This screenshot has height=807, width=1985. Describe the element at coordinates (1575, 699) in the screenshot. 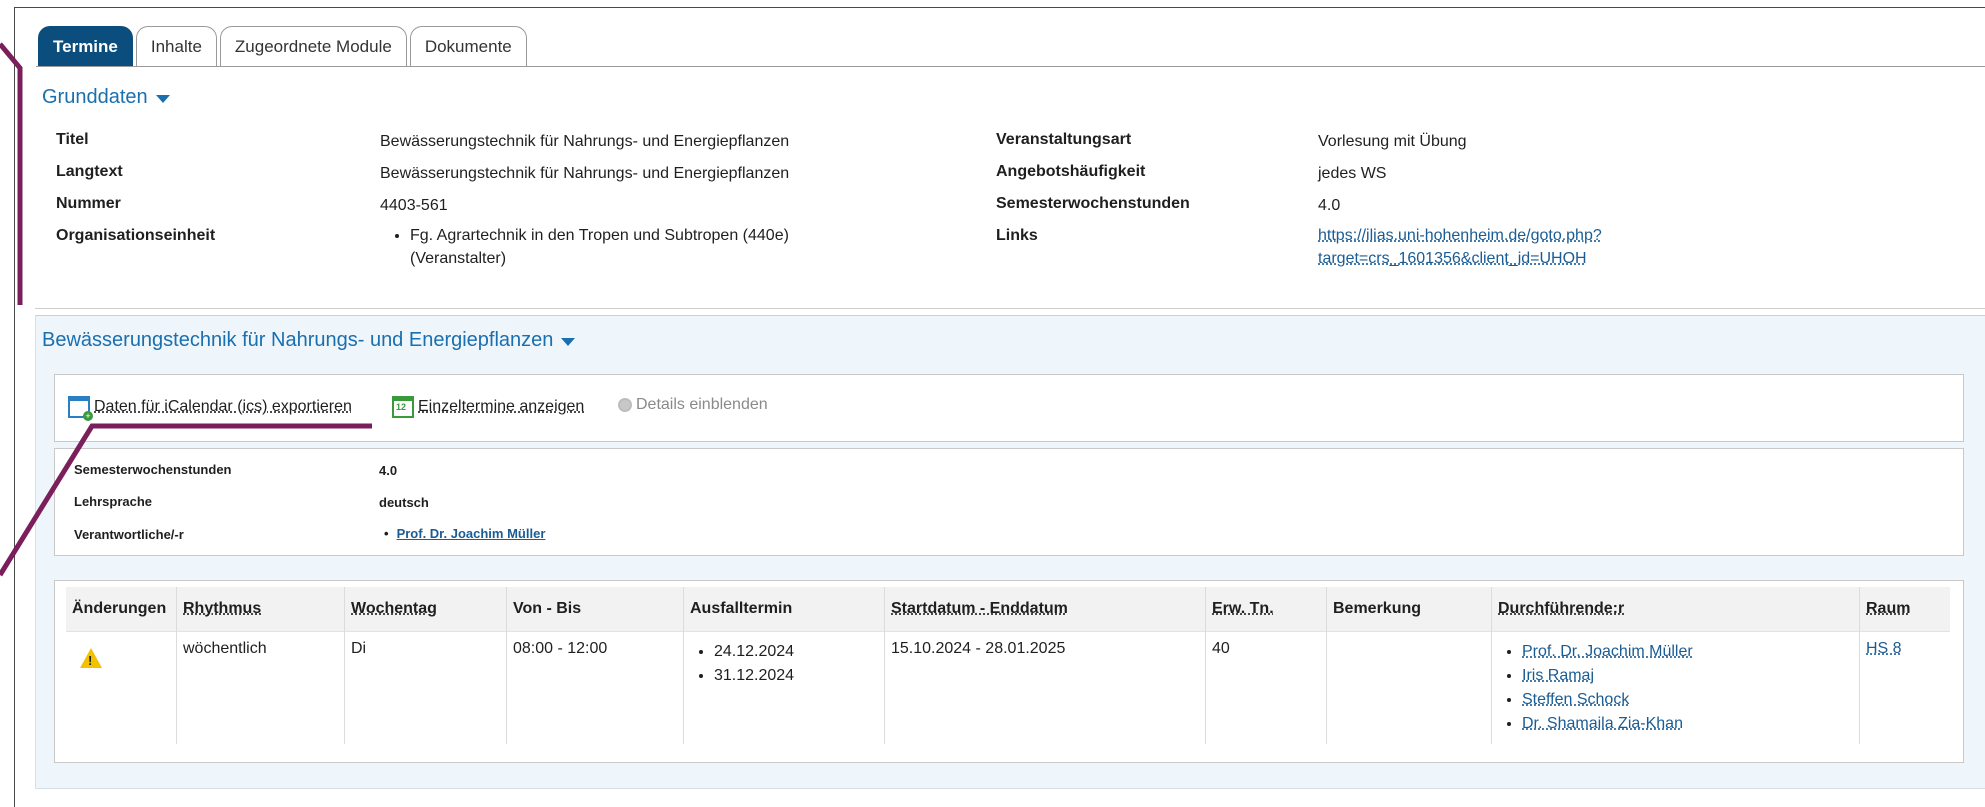

I see `person-link: Steffen Schock` at that location.